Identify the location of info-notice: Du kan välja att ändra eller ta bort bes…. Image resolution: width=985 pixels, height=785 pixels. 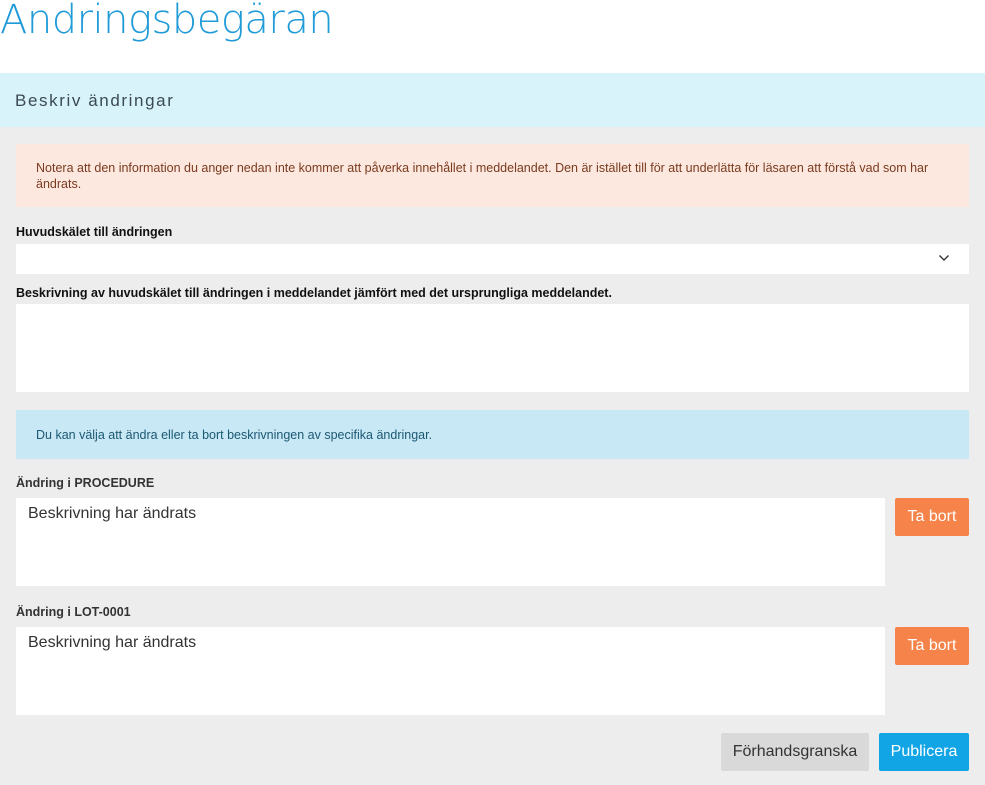
(492, 434).